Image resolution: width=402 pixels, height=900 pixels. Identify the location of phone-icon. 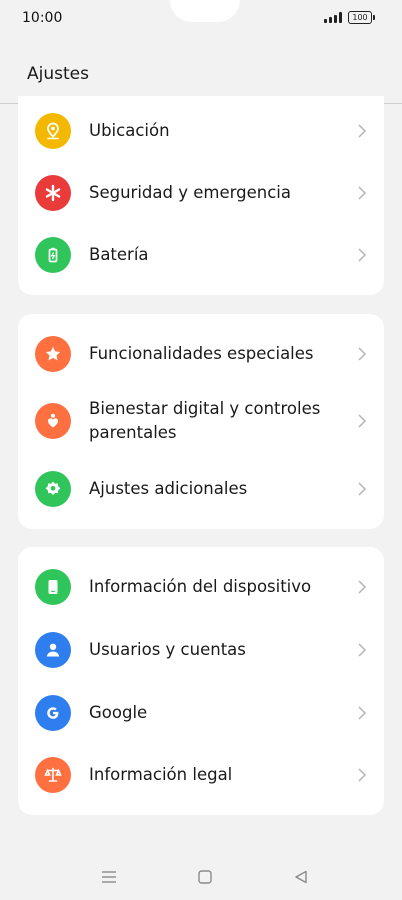
(53, 587).